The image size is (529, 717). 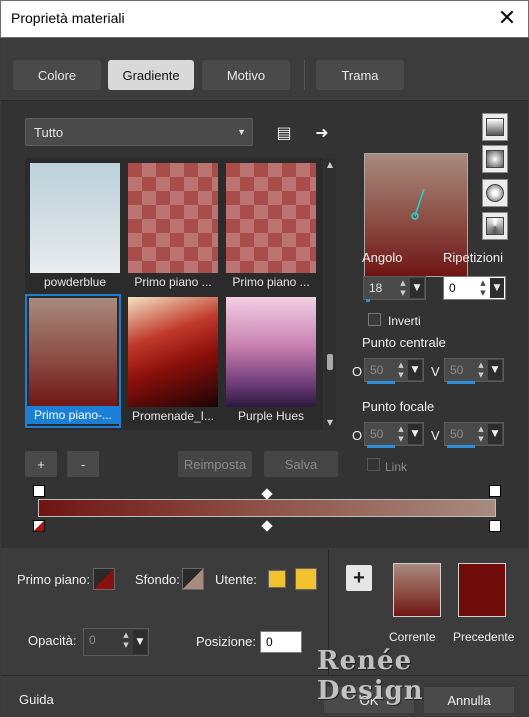 I want to click on tab-color: Colore, so click(x=57, y=75).